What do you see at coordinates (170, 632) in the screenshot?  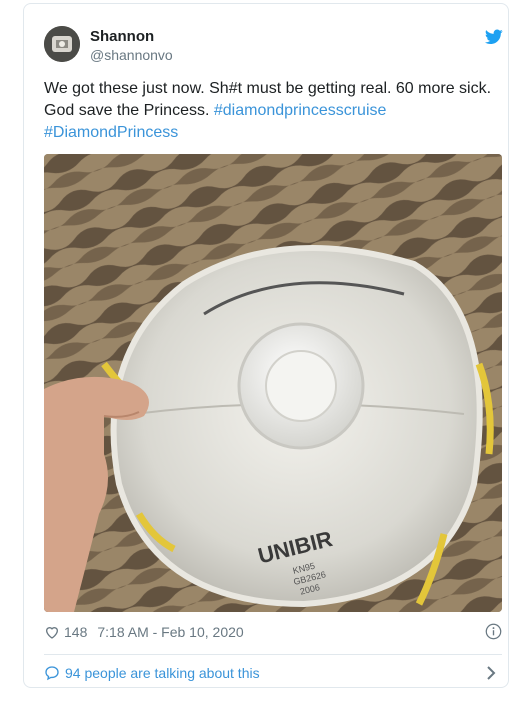 I see `timestamp-link: 7:18 AM - Feb 10, 2020` at bounding box center [170, 632].